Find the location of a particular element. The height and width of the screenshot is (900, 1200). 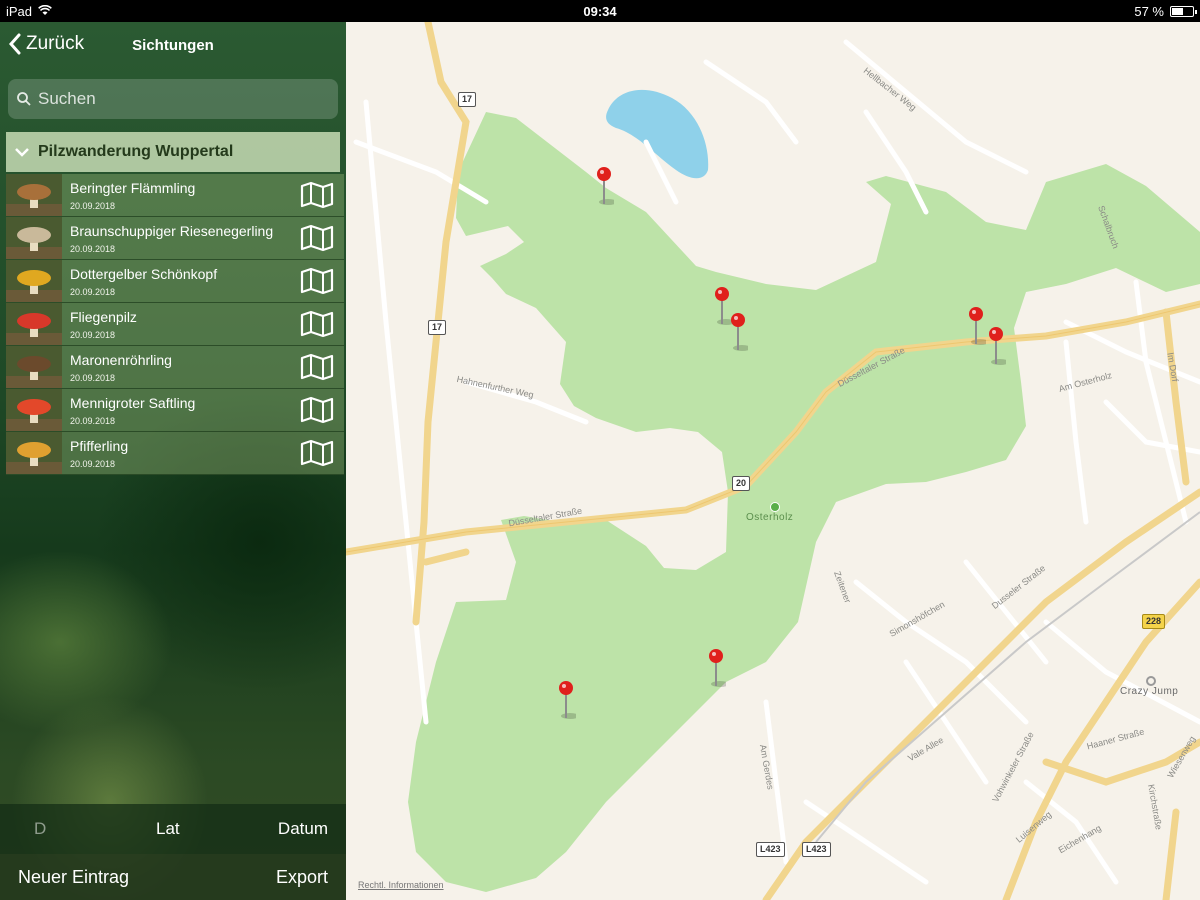

sighting-name: Dottergelber Schönkopf is located at coordinates (144, 274).